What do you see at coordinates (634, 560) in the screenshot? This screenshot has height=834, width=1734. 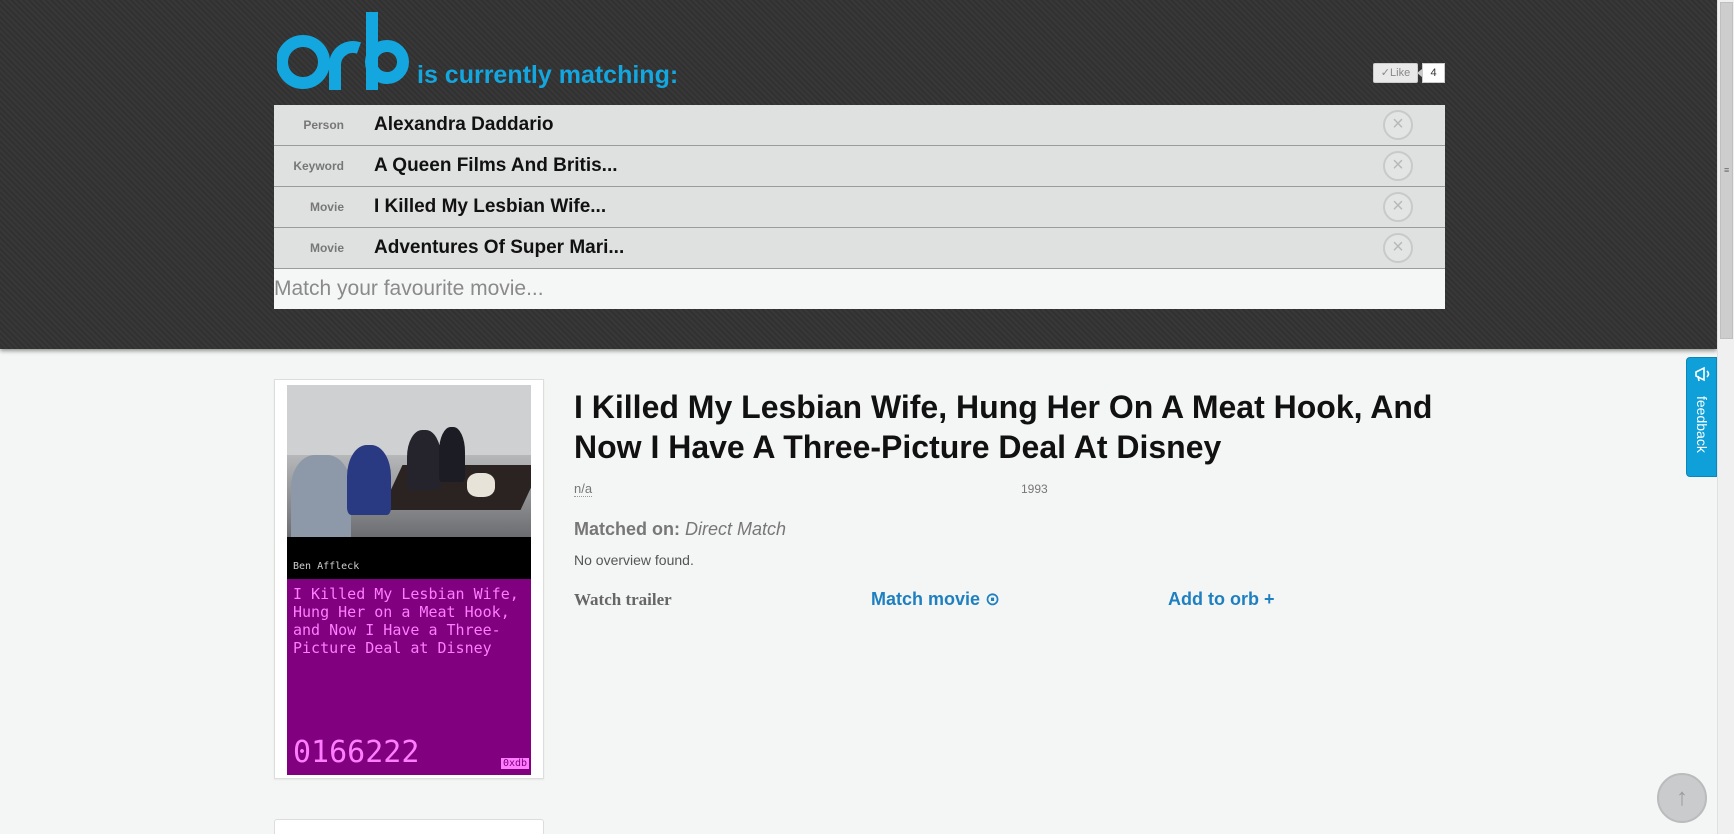 I see `movie-overview: No overview found.` at bounding box center [634, 560].